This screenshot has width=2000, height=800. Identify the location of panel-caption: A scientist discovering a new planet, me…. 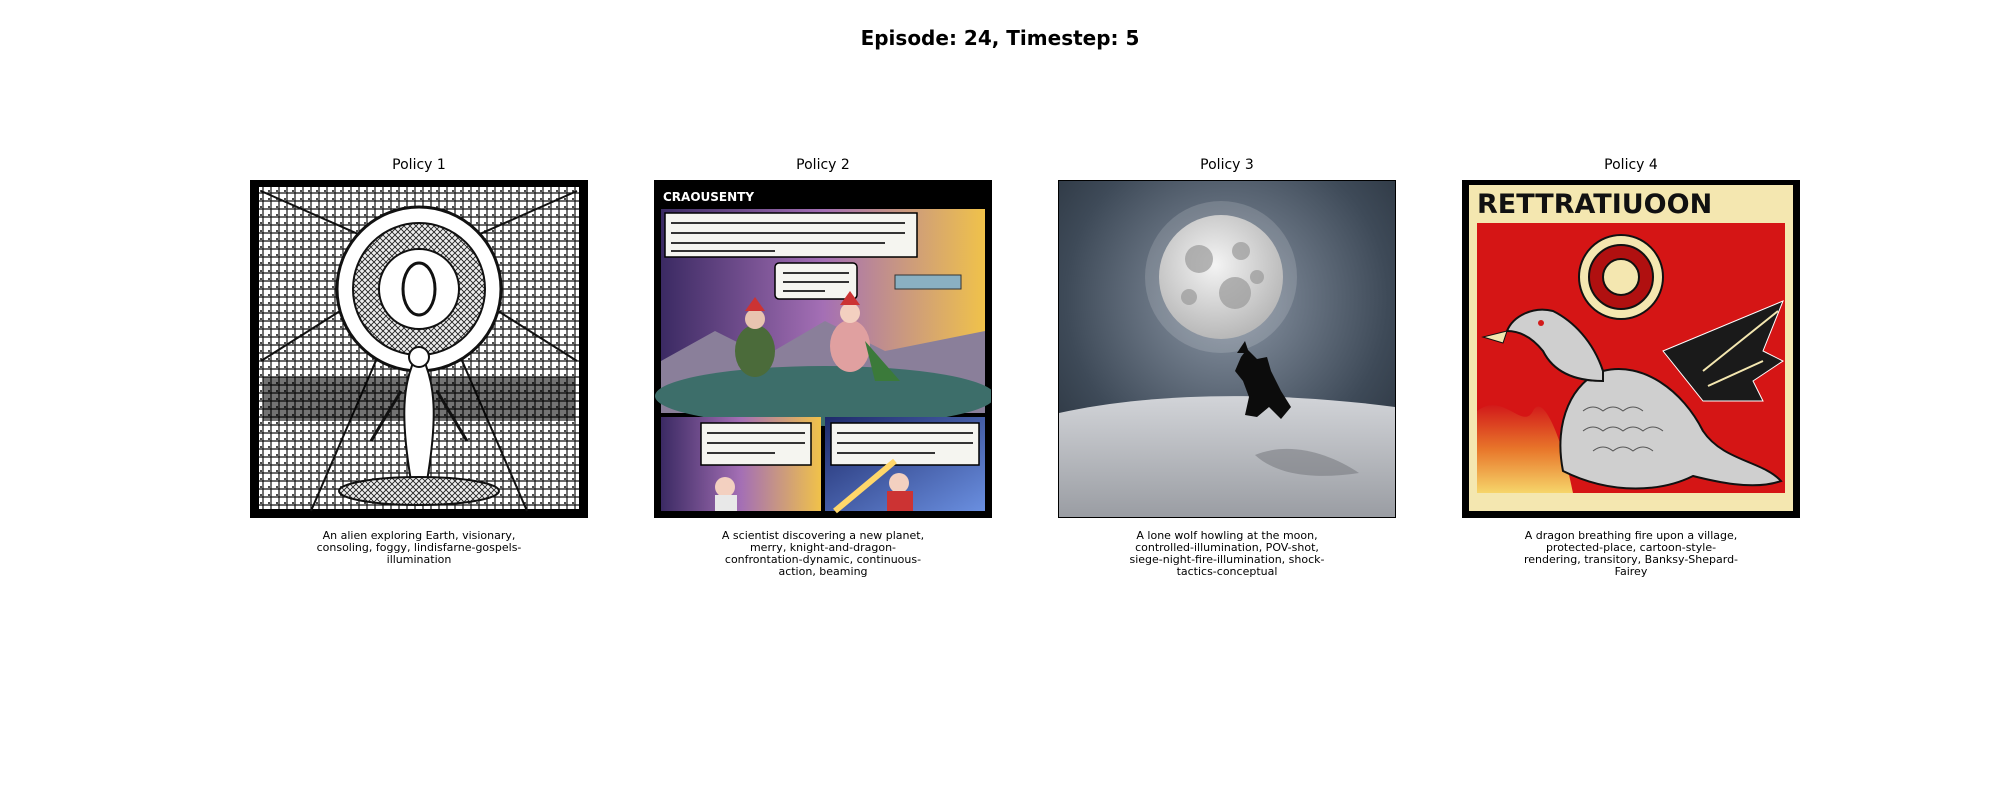
(823, 553).